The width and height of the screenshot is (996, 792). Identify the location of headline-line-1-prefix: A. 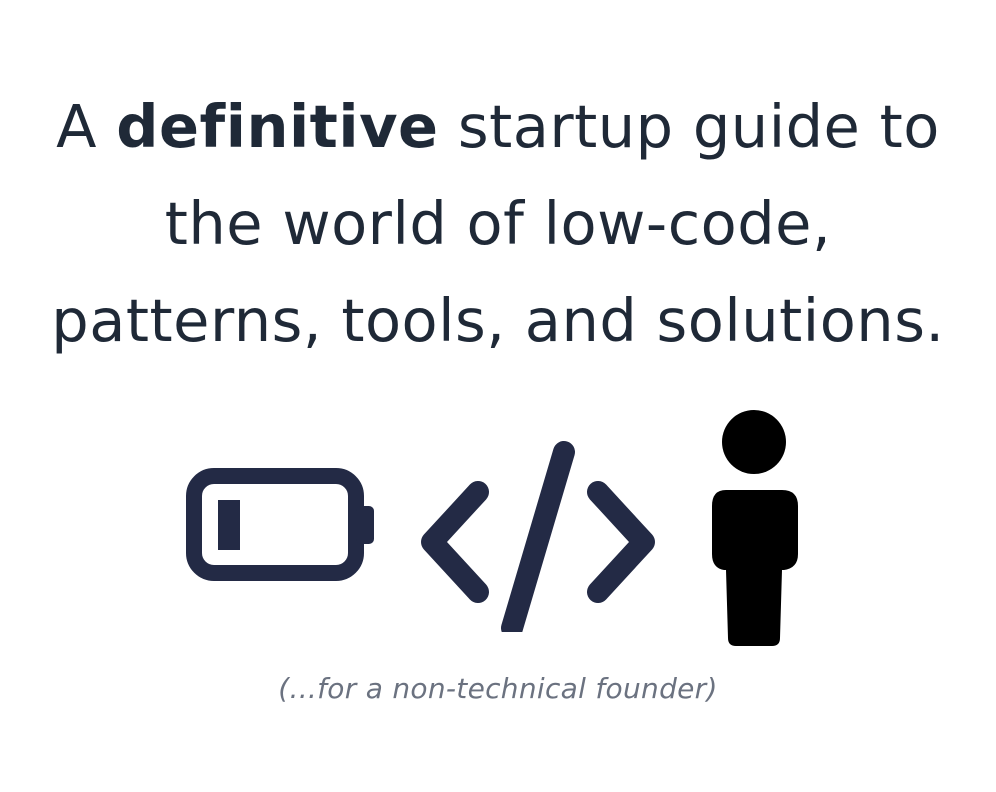
(86, 126).